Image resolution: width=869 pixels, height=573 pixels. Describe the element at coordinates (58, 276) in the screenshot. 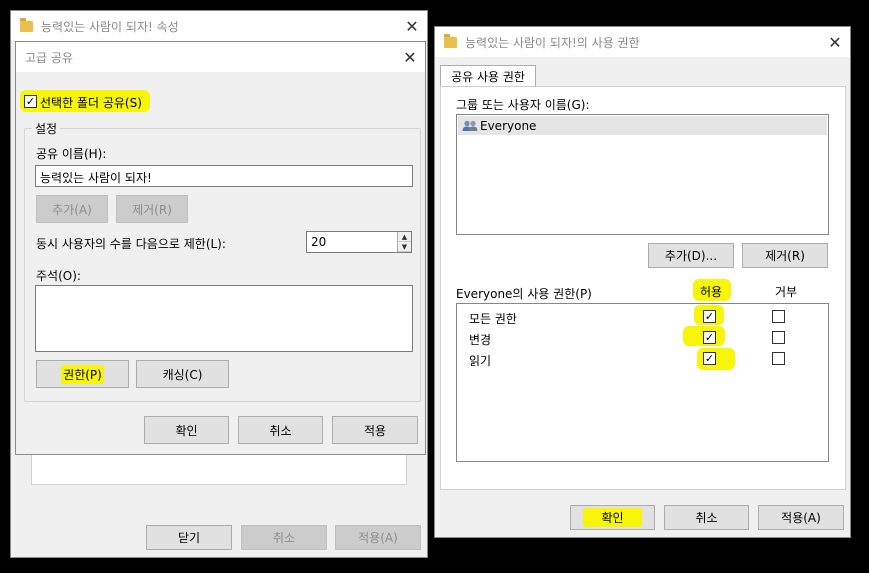

I see `comment-label: 주석(O):` at that location.